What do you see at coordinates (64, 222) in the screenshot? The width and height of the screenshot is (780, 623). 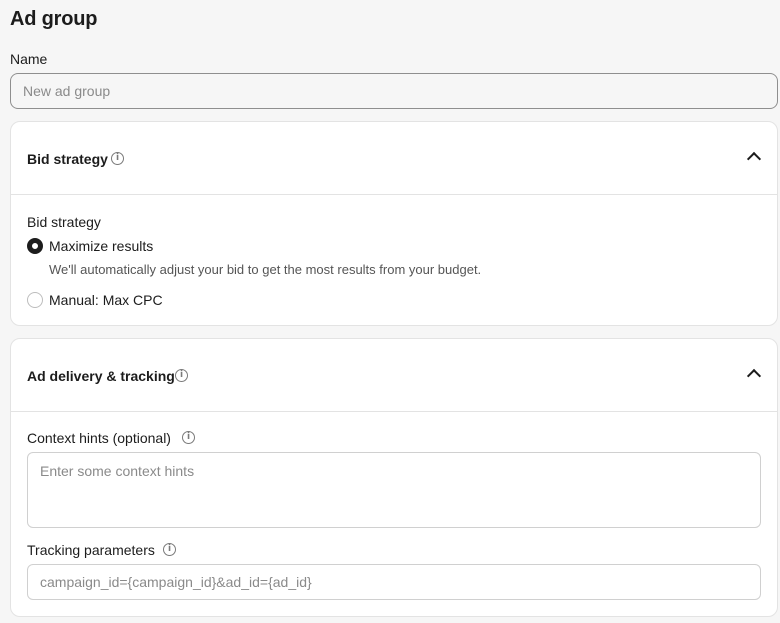 I see `bid-strategy-label: Bid strategy` at bounding box center [64, 222].